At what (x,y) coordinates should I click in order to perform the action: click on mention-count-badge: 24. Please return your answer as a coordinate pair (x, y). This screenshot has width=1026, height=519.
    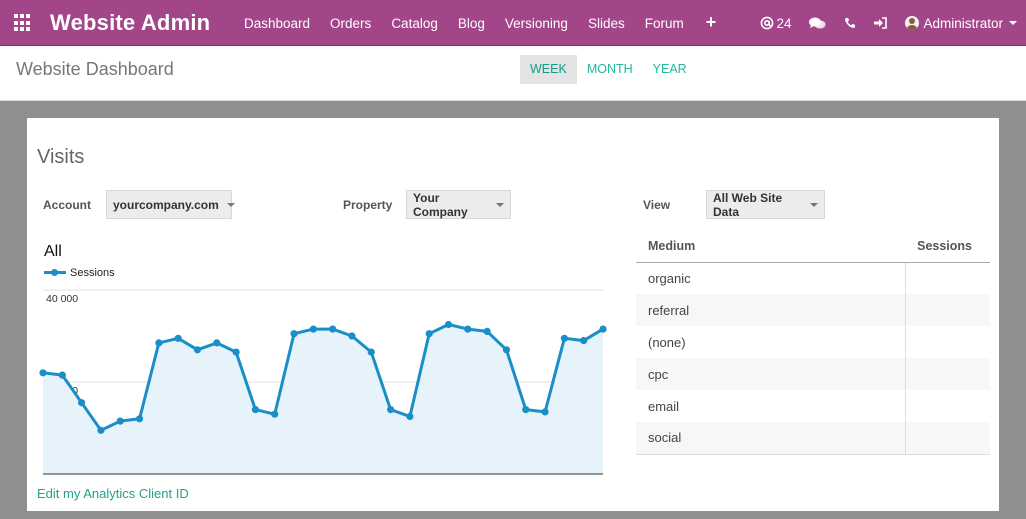
    Looking at the image, I should click on (784, 23).